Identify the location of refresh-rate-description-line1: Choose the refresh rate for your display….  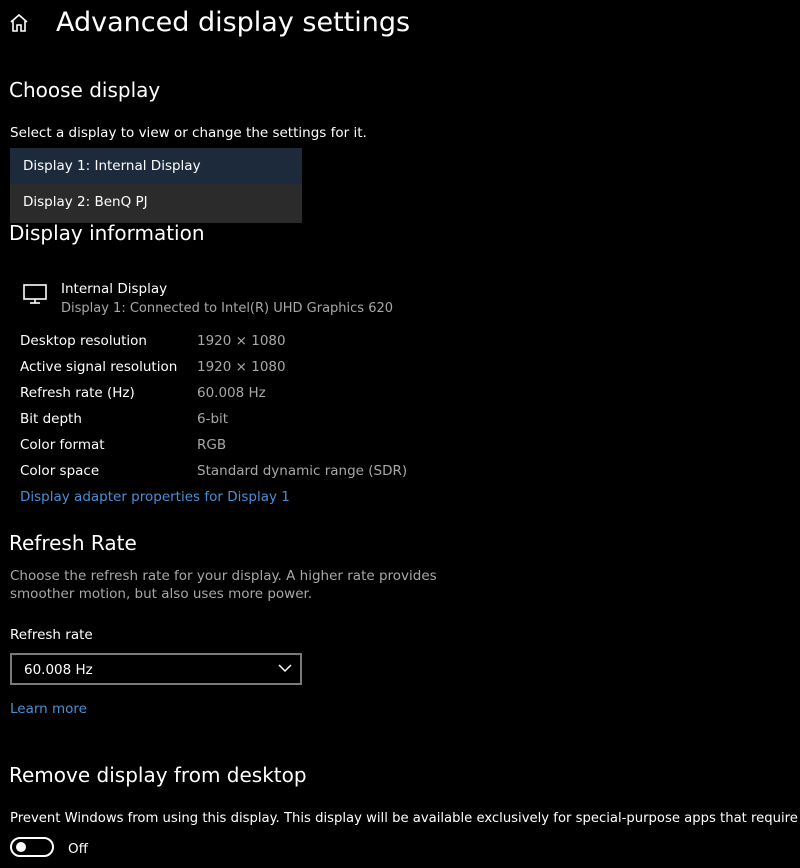
(223, 576).